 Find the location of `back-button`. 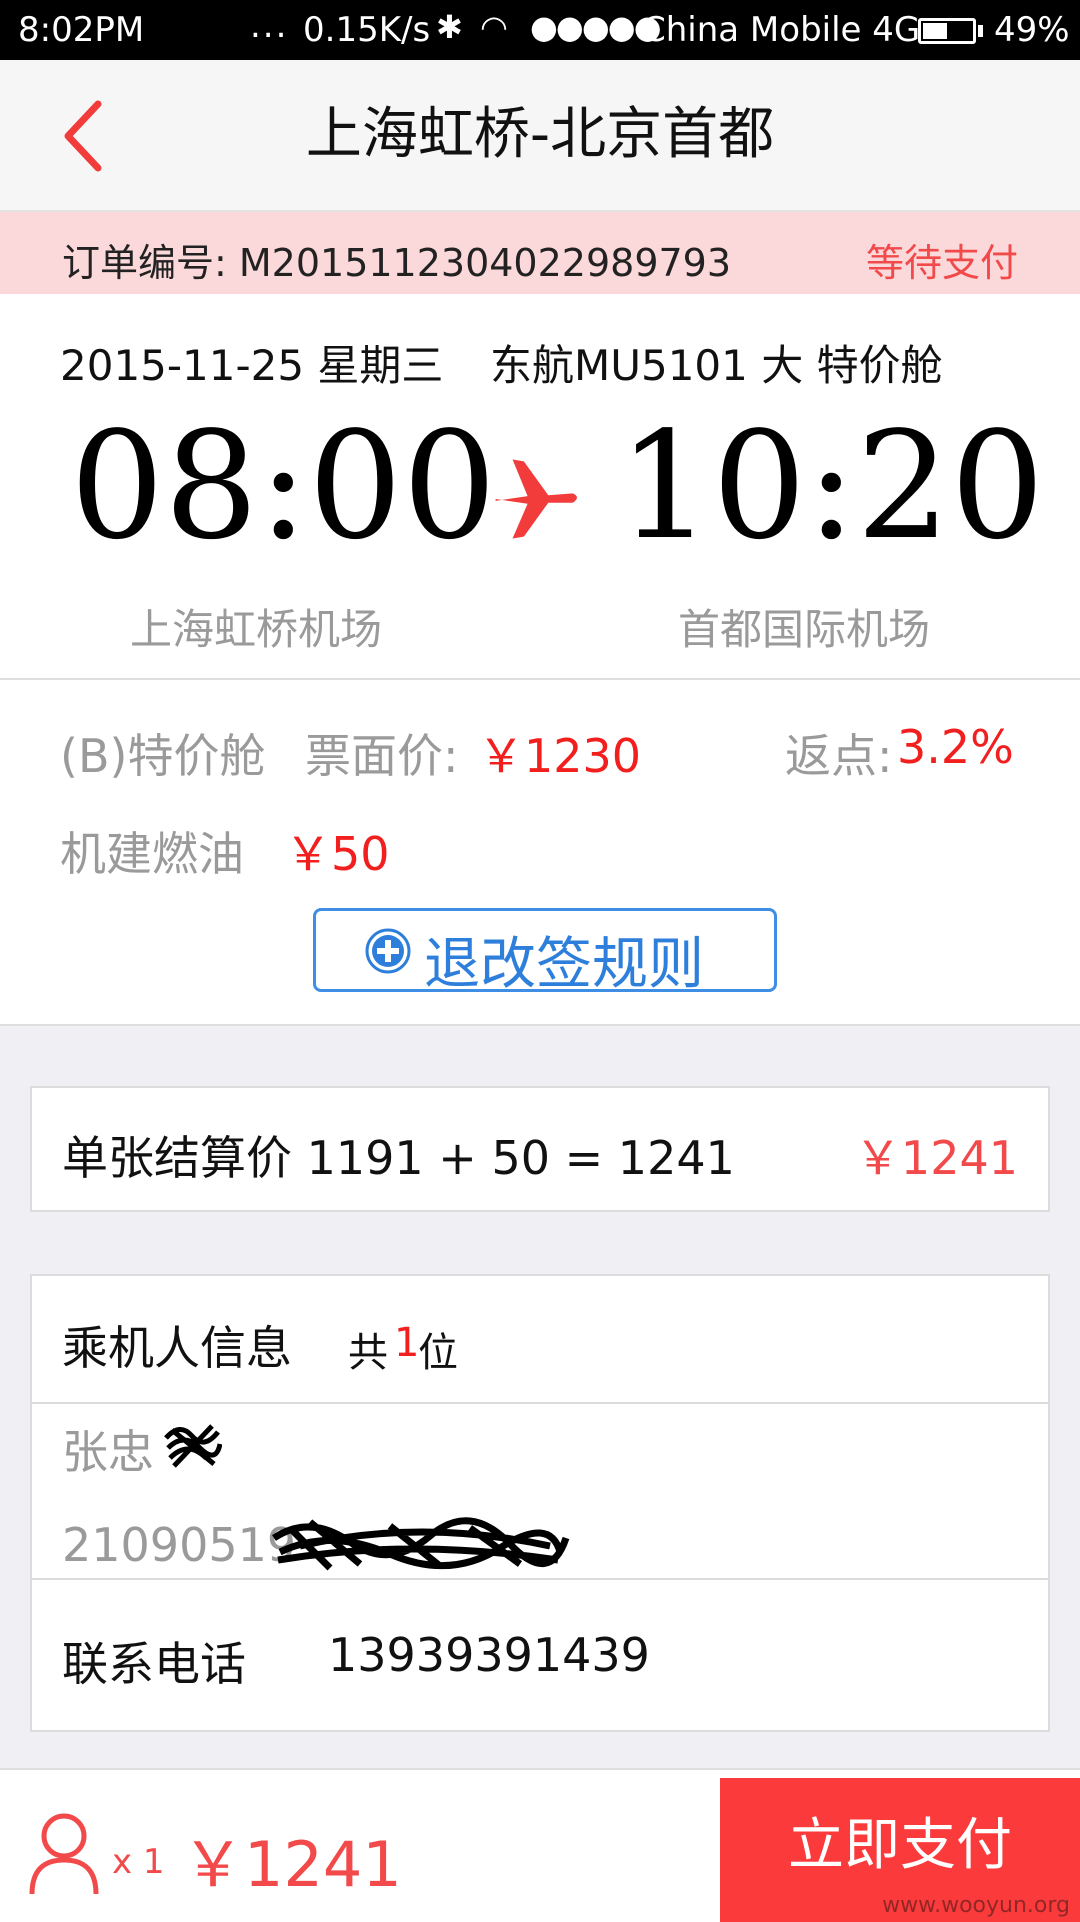

back-button is located at coordinates (88, 136).